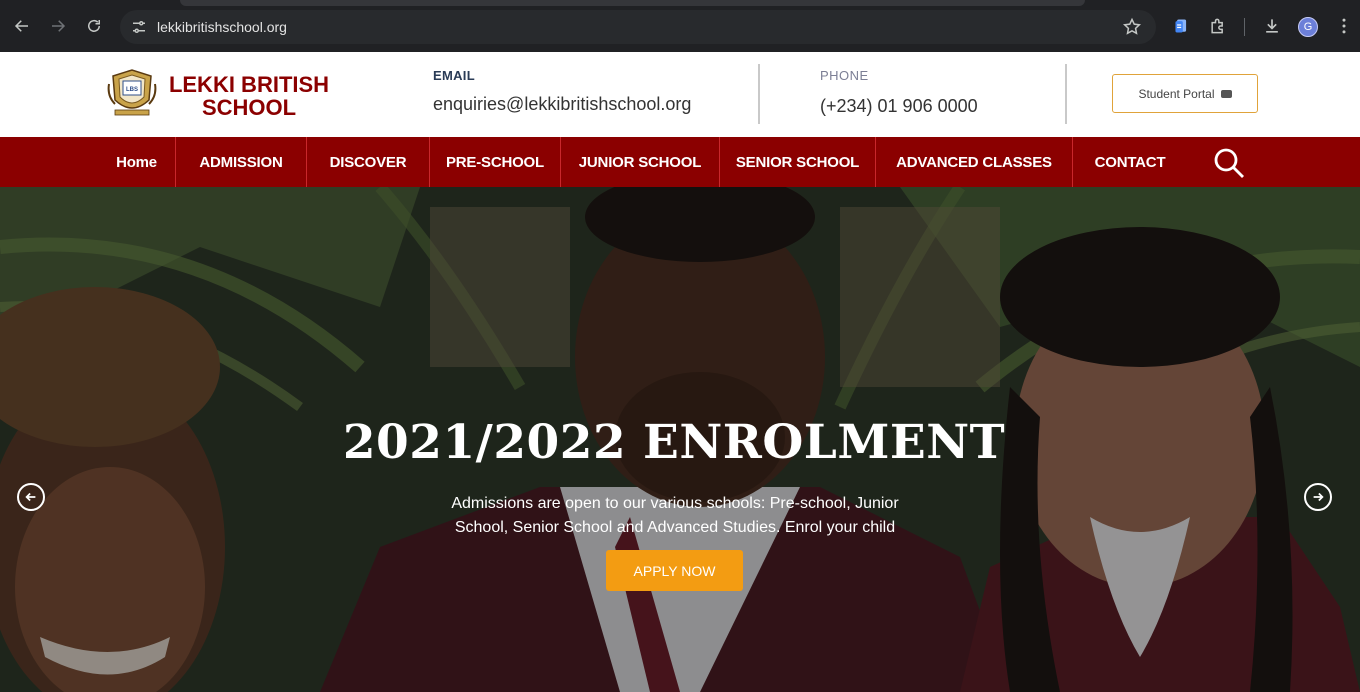 The height and width of the screenshot is (692, 1360). What do you see at coordinates (640, 162) in the screenshot?
I see `nav-item-junior-school: JUNIOR SCHOOL` at bounding box center [640, 162].